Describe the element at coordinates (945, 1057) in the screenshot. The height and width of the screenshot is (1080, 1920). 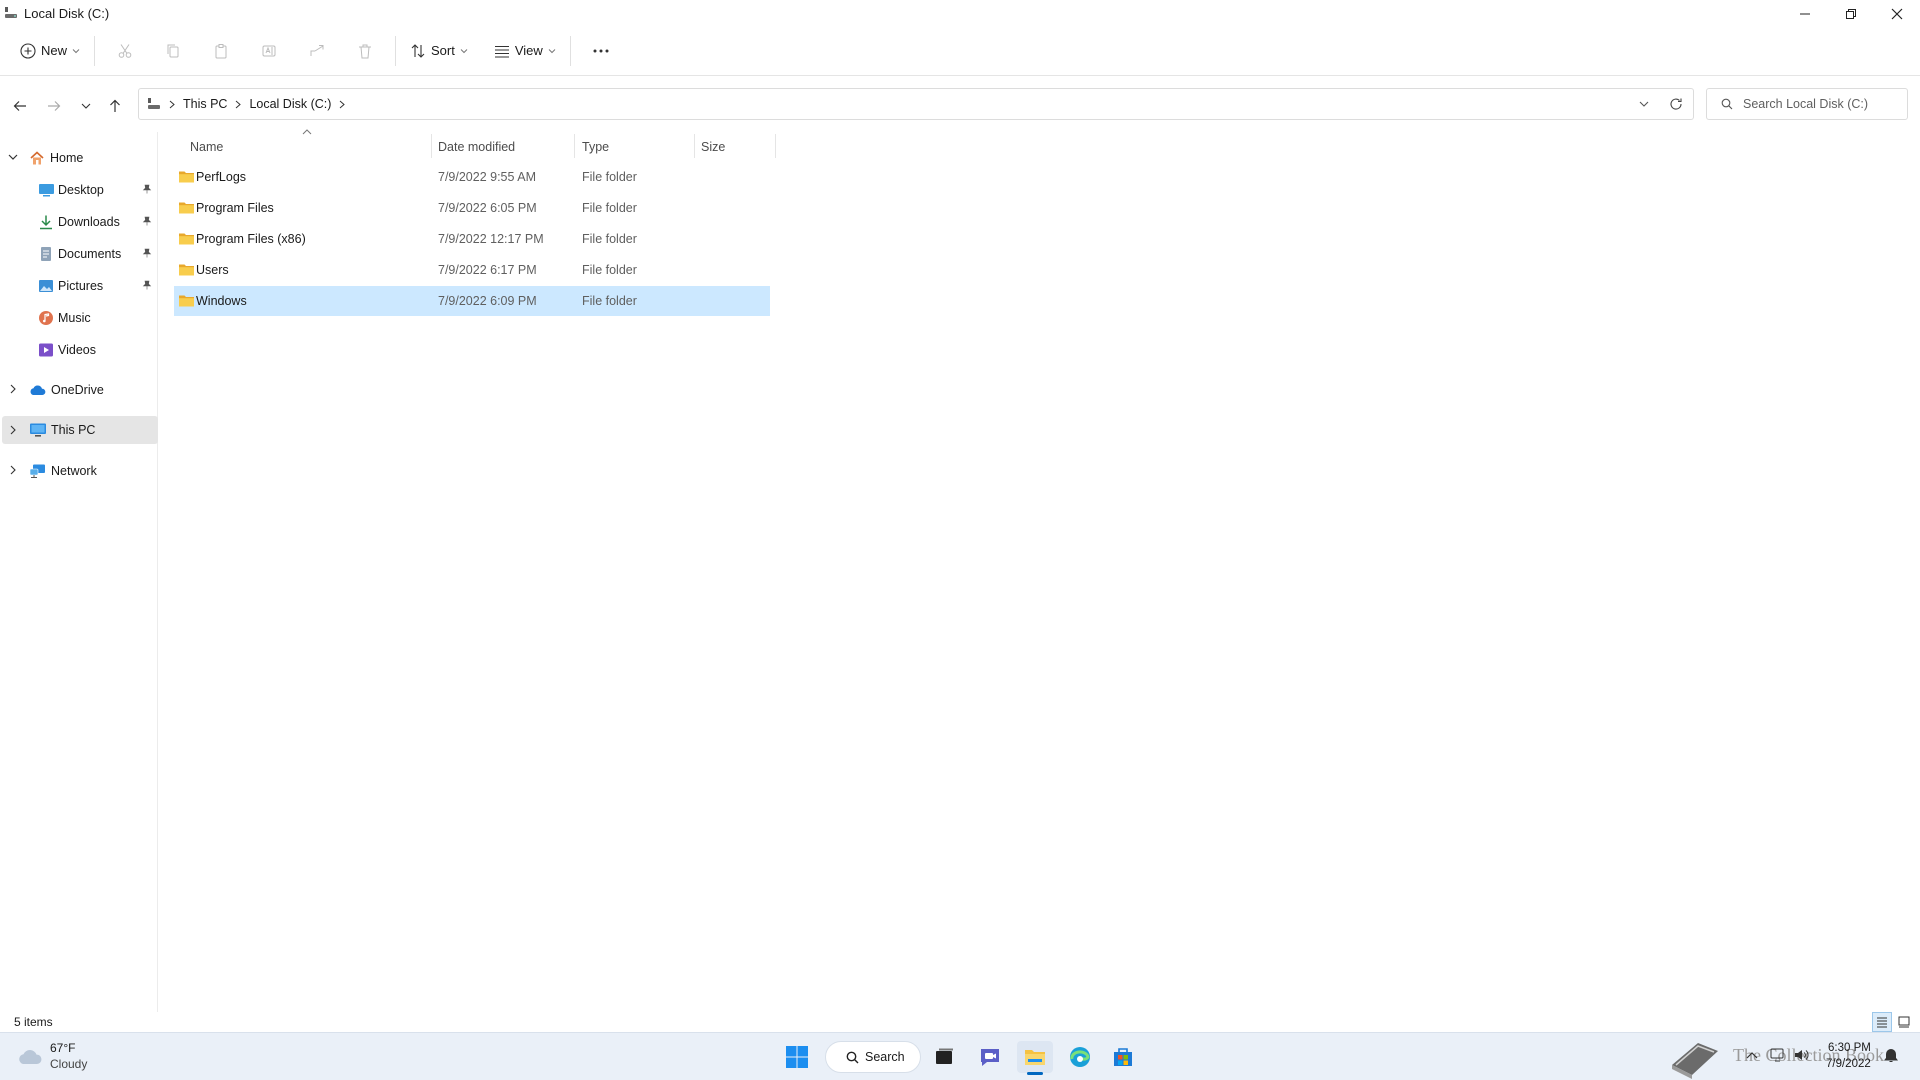
I see `task-view-button` at that location.